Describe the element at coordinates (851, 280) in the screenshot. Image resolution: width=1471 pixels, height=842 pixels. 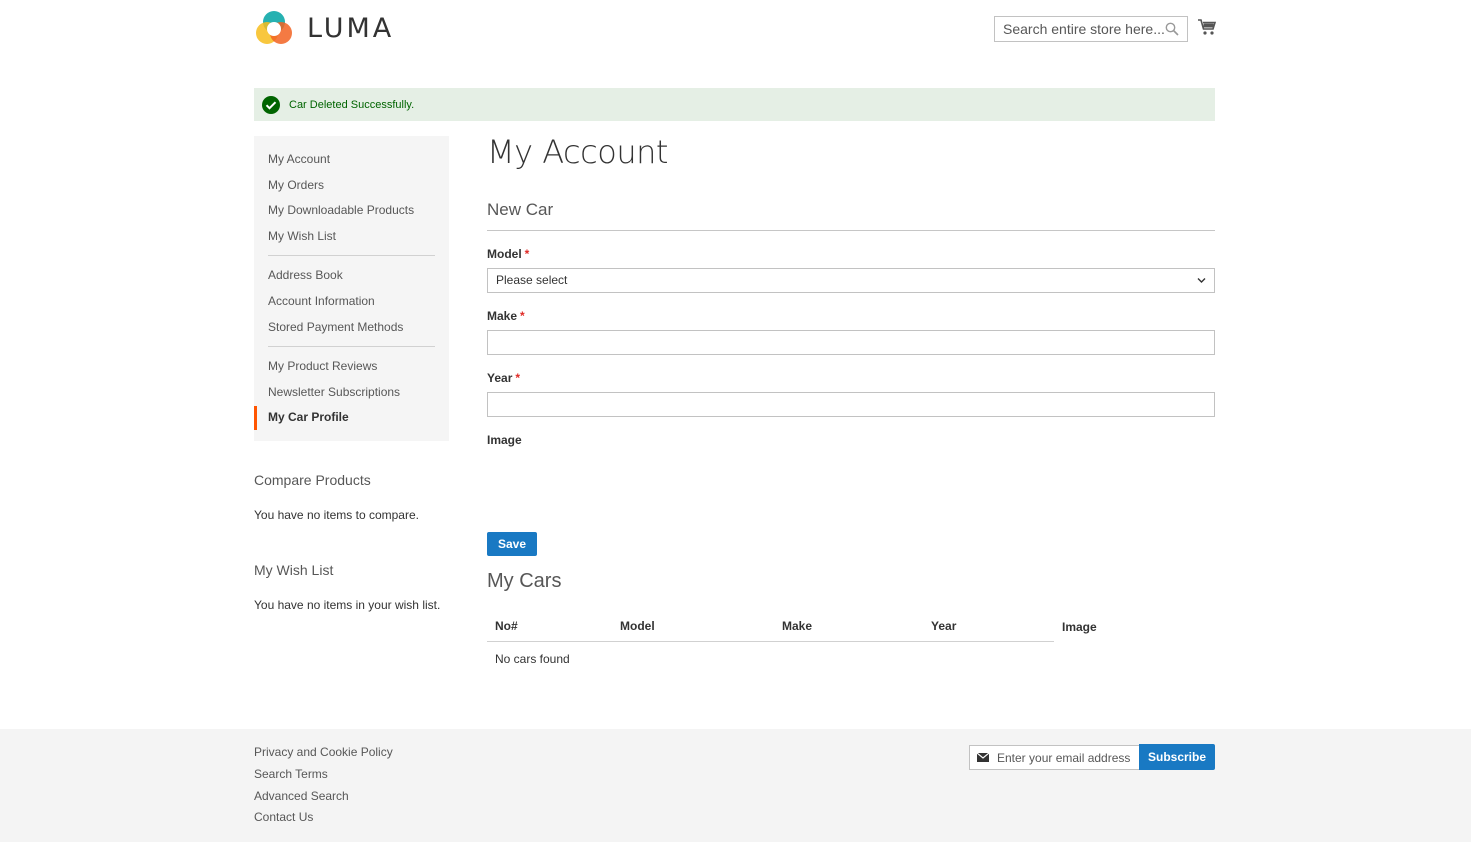
I see `model-select: Please select` at that location.